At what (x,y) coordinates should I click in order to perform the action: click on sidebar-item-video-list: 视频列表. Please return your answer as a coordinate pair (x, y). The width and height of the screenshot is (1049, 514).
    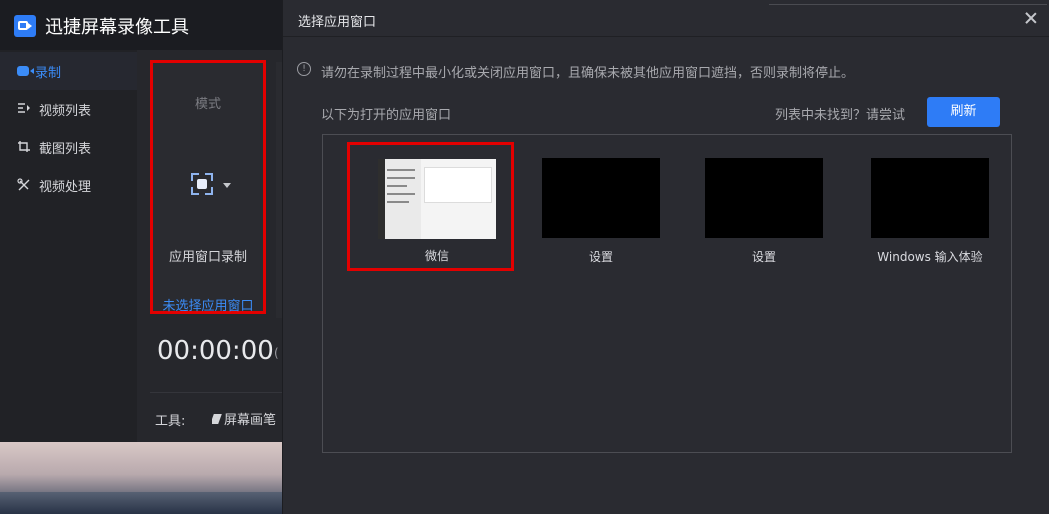
    Looking at the image, I should click on (68, 109).